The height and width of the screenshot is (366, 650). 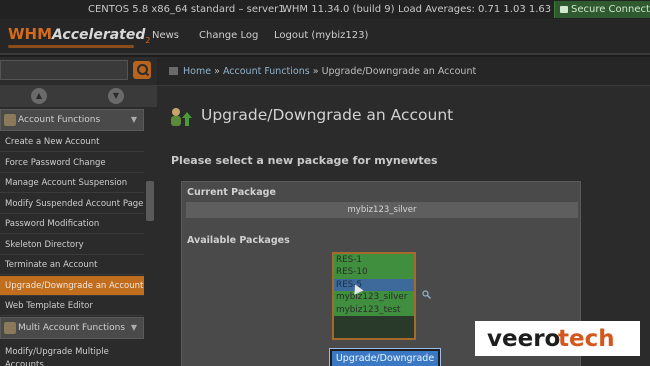 I want to click on scroll-up-icon: ▲, so click(x=39, y=96).